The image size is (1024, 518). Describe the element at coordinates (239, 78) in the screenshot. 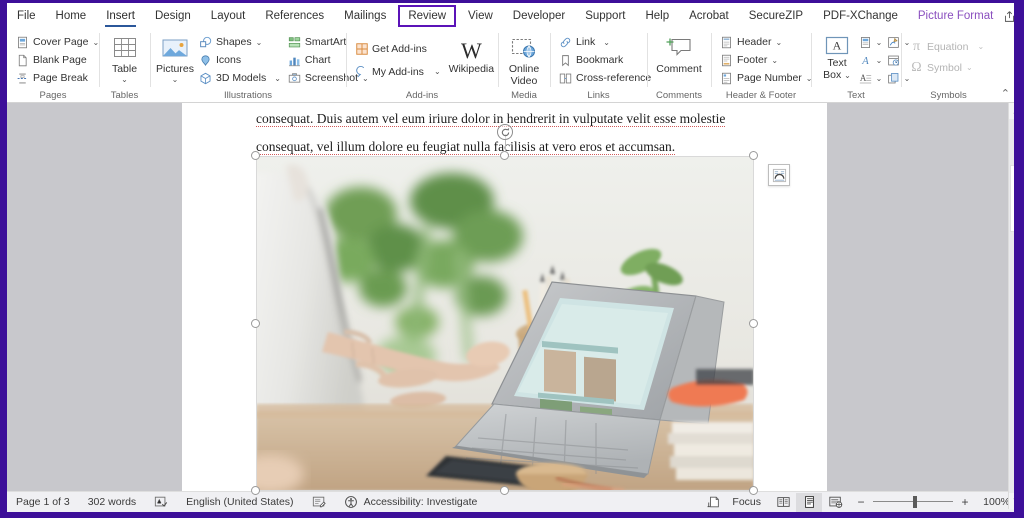

I see `3d-models-button: 3D Models ⌄` at that location.